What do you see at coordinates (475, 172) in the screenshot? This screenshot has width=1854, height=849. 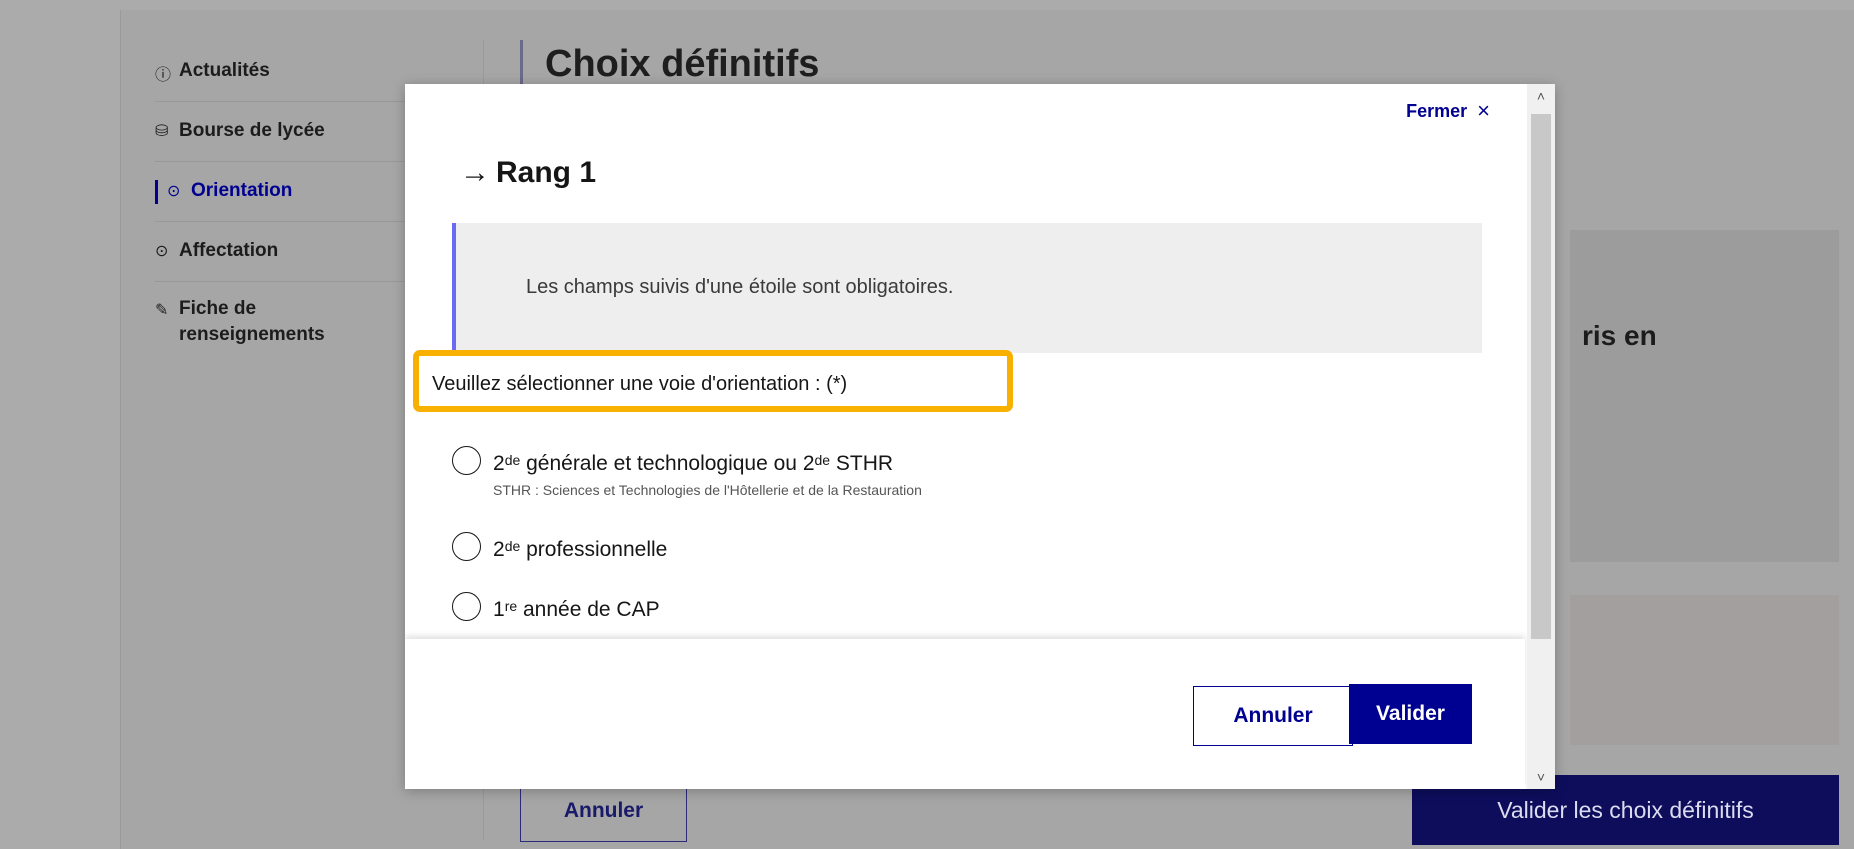 I see `arrow-right-icon: →` at bounding box center [475, 172].